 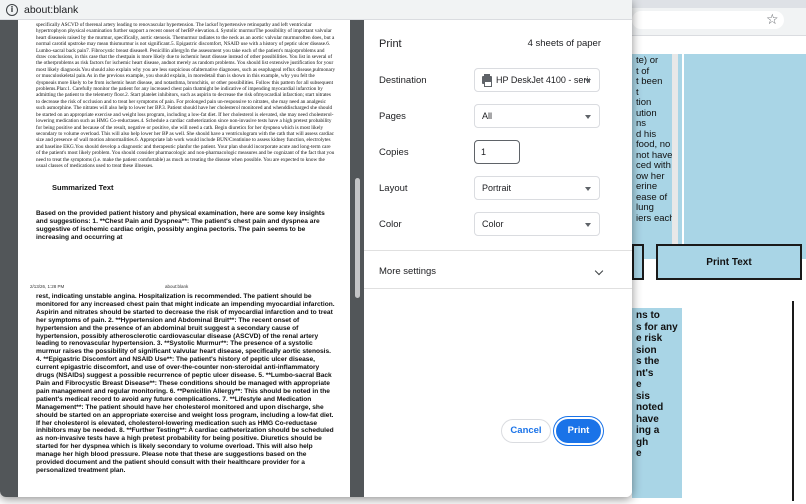 What do you see at coordinates (408, 271) in the screenshot?
I see `more-settings-label: More settings` at bounding box center [408, 271].